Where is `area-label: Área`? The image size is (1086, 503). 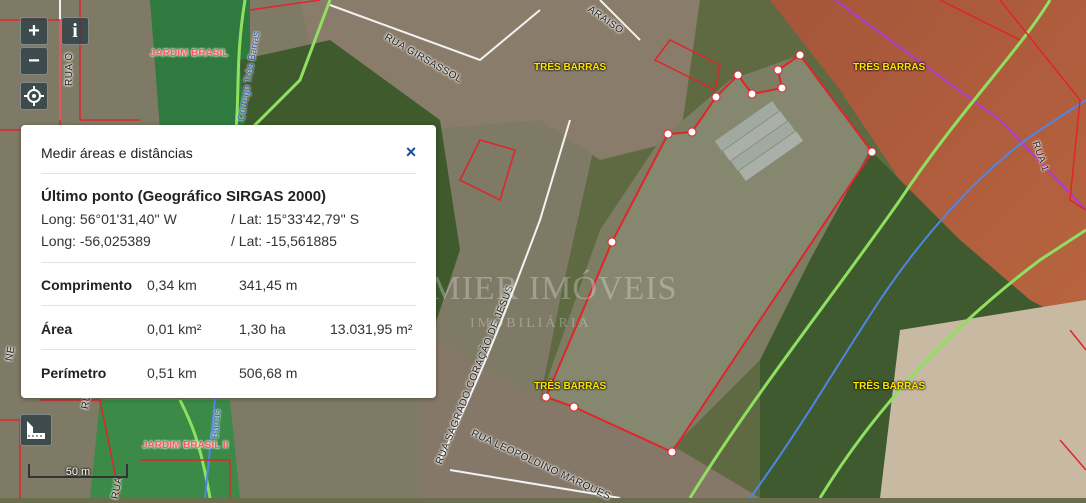
area-label: Área is located at coordinates (57, 329).